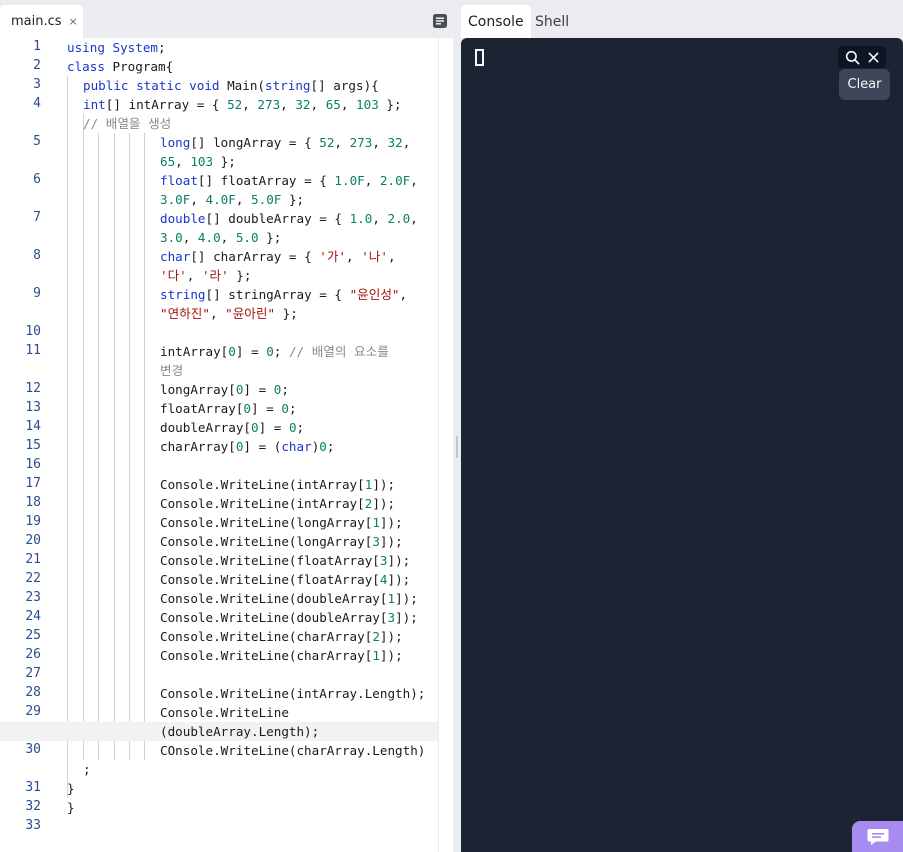 The height and width of the screenshot is (852, 903). Describe the element at coordinates (374, 256) in the screenshot. I see `code-token: '나'` at that location.